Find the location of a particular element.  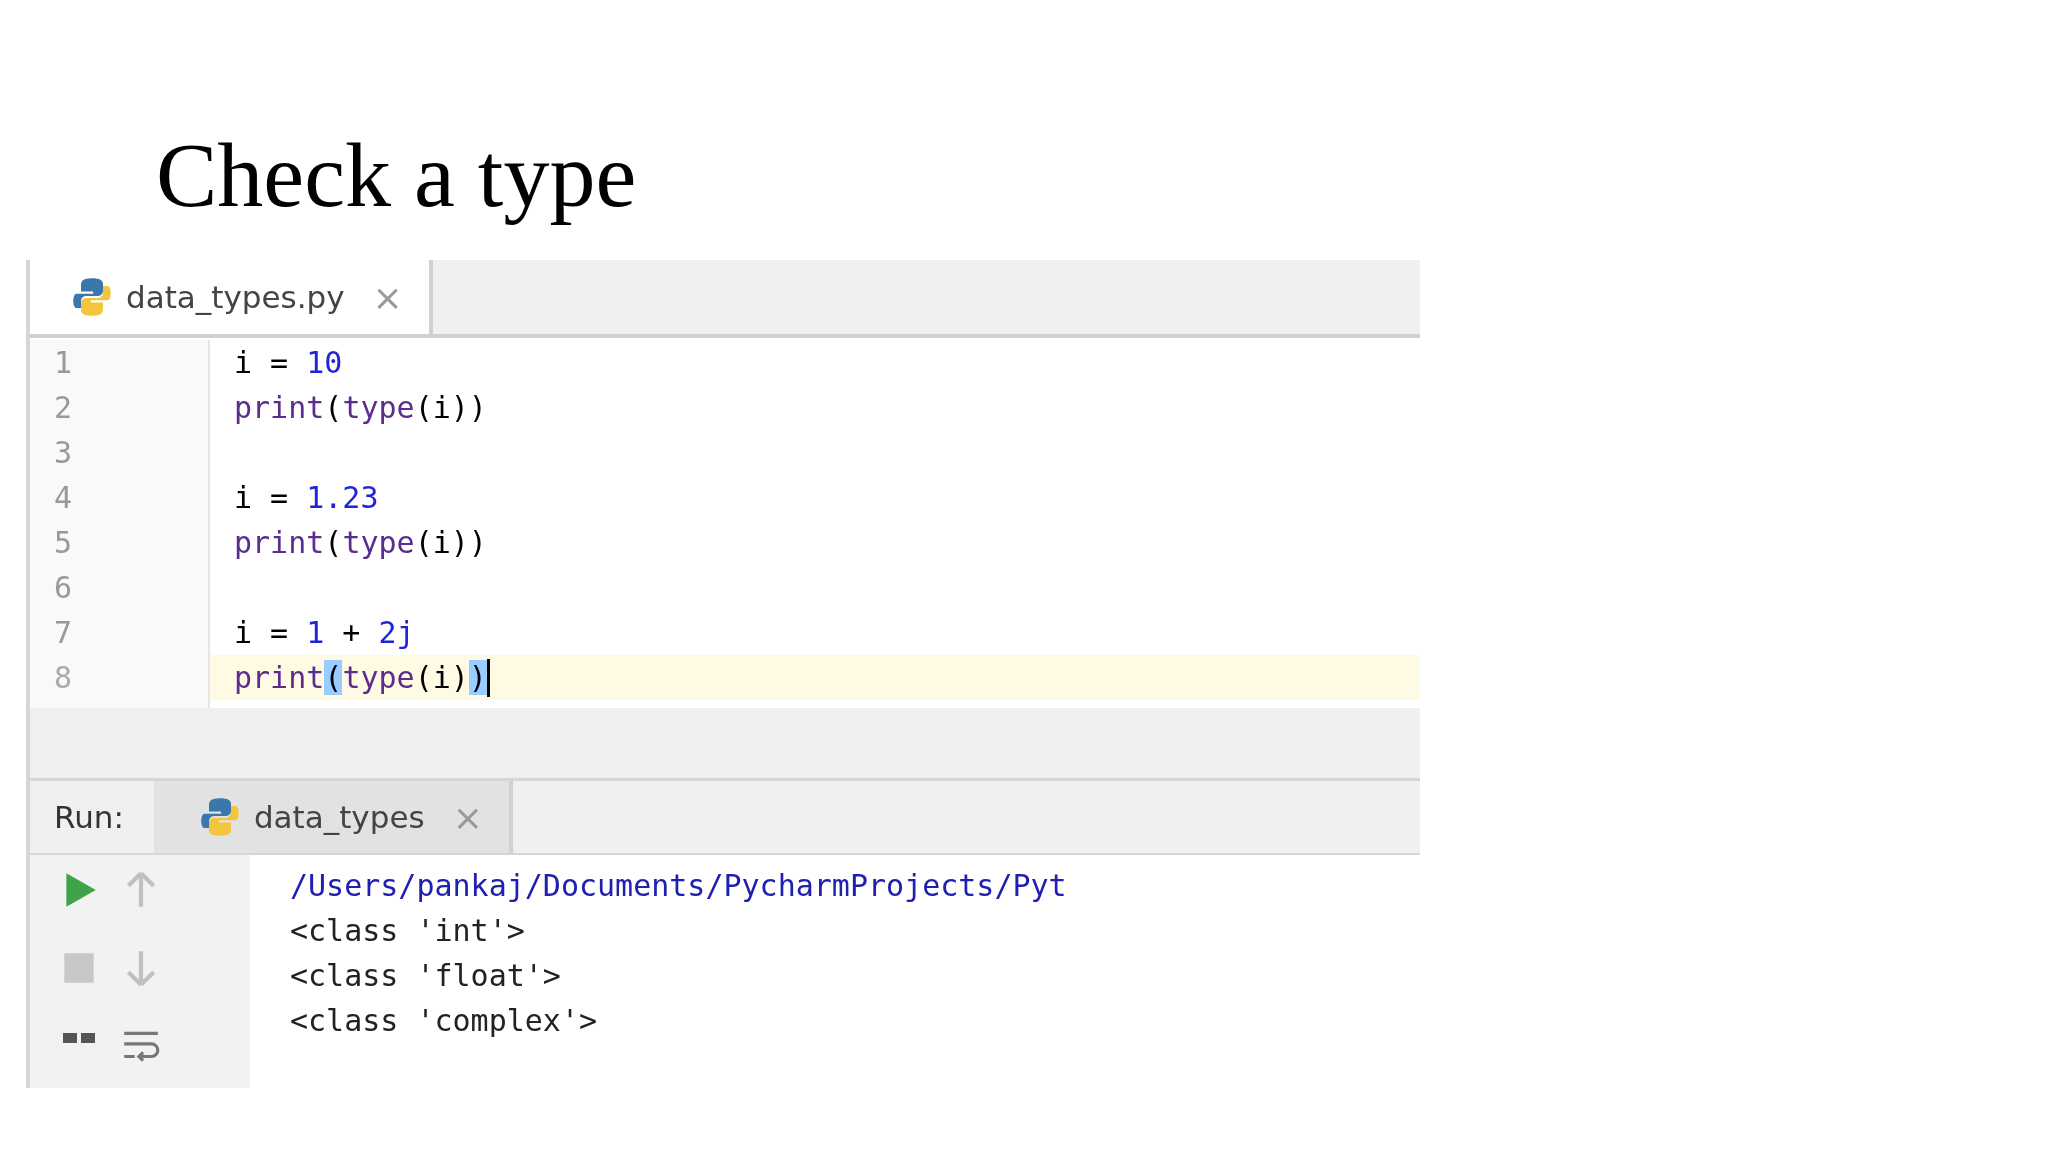

console-output-line: <class 'complex'> is located at coordinates (444, 1021).